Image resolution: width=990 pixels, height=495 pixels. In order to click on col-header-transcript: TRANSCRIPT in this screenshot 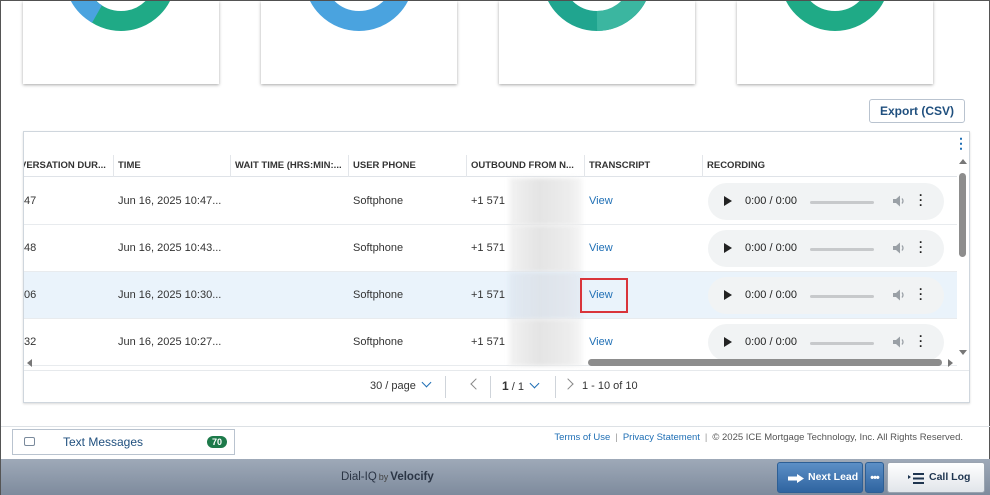, I will do `click(644, 166)`.